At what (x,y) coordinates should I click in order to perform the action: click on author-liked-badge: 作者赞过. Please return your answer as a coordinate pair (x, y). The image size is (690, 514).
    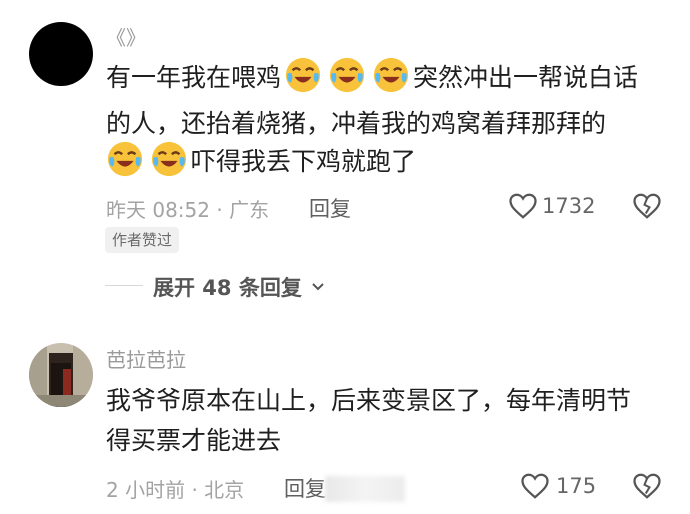
    Looking at the image, I should click on (142, 240).